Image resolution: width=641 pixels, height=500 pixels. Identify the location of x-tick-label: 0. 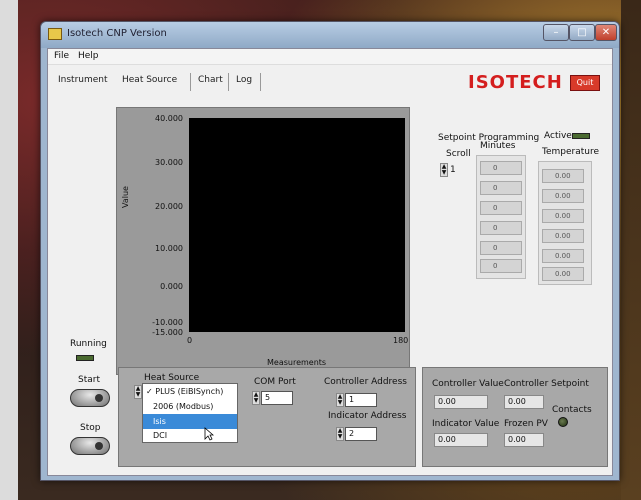
(190, 340).